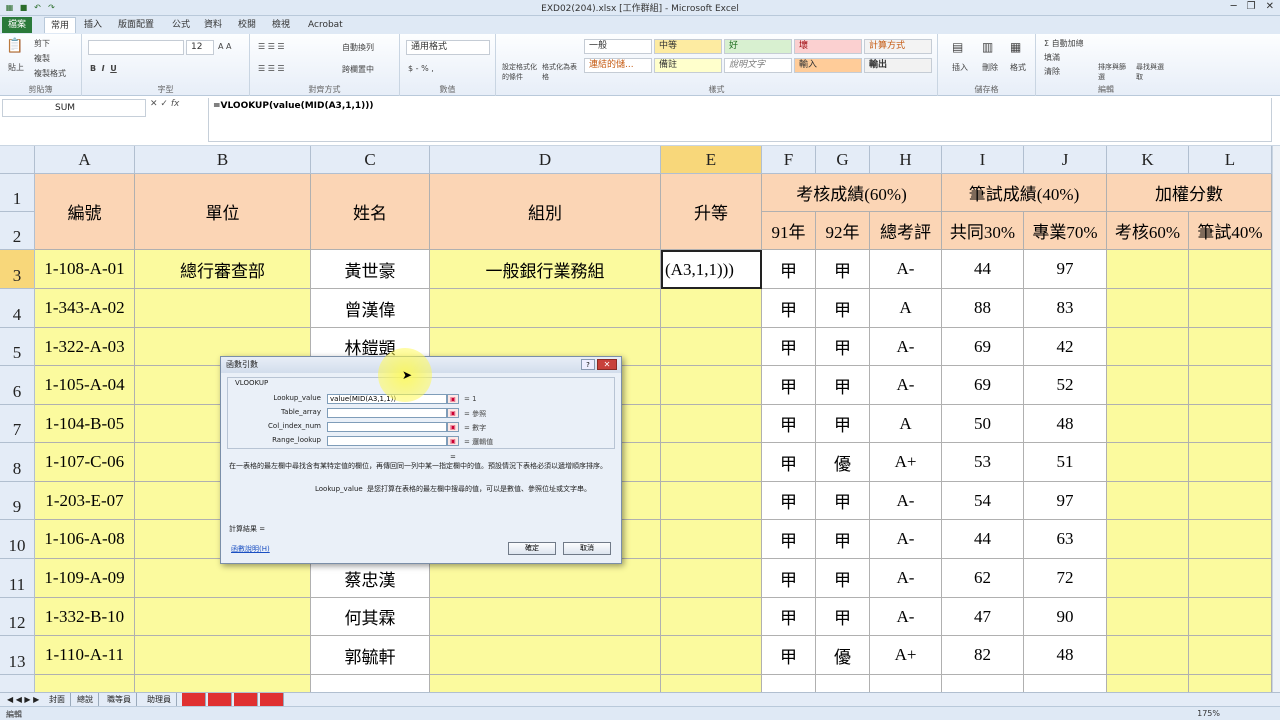 This screenshot has height=720, width=1280. What do you see at coordinates (448, 47) in the screenshot?
I see `number-format-select: 通用格式` at bounding box center [448, 47].